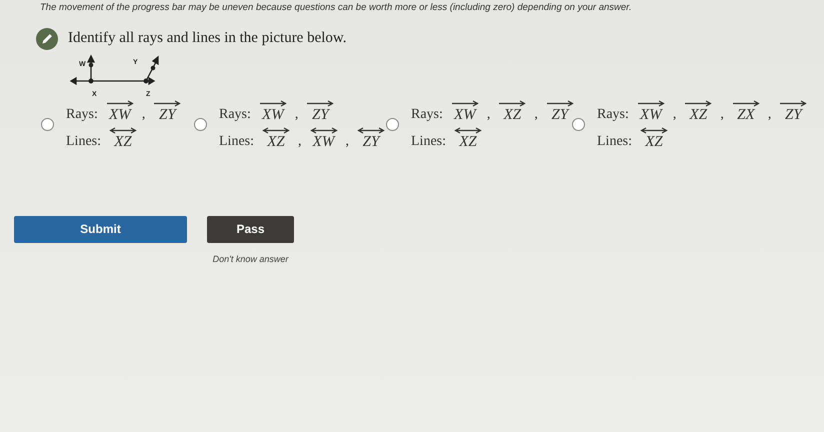  Describe the element at coordinates (336, 8) in the screenshot. I see `progress-notice: The movement of the progress bar may be uneven because questions can be worth more or less (including zero) depending on your answer.` at that location.